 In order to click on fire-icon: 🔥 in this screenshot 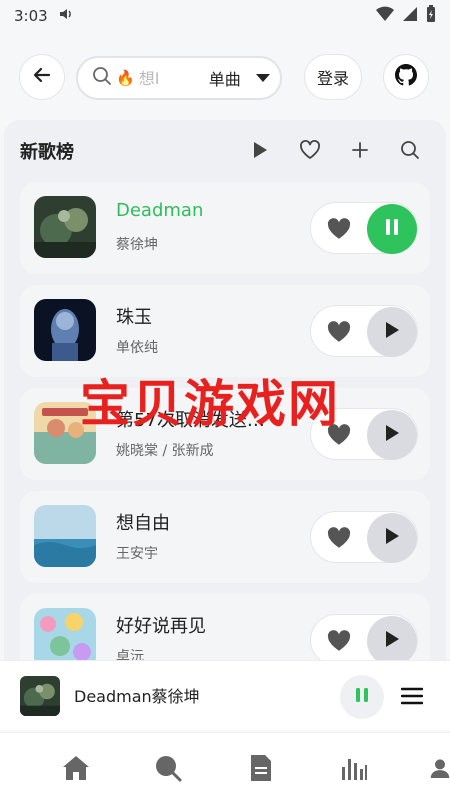, I will do `click(125, 78)`.